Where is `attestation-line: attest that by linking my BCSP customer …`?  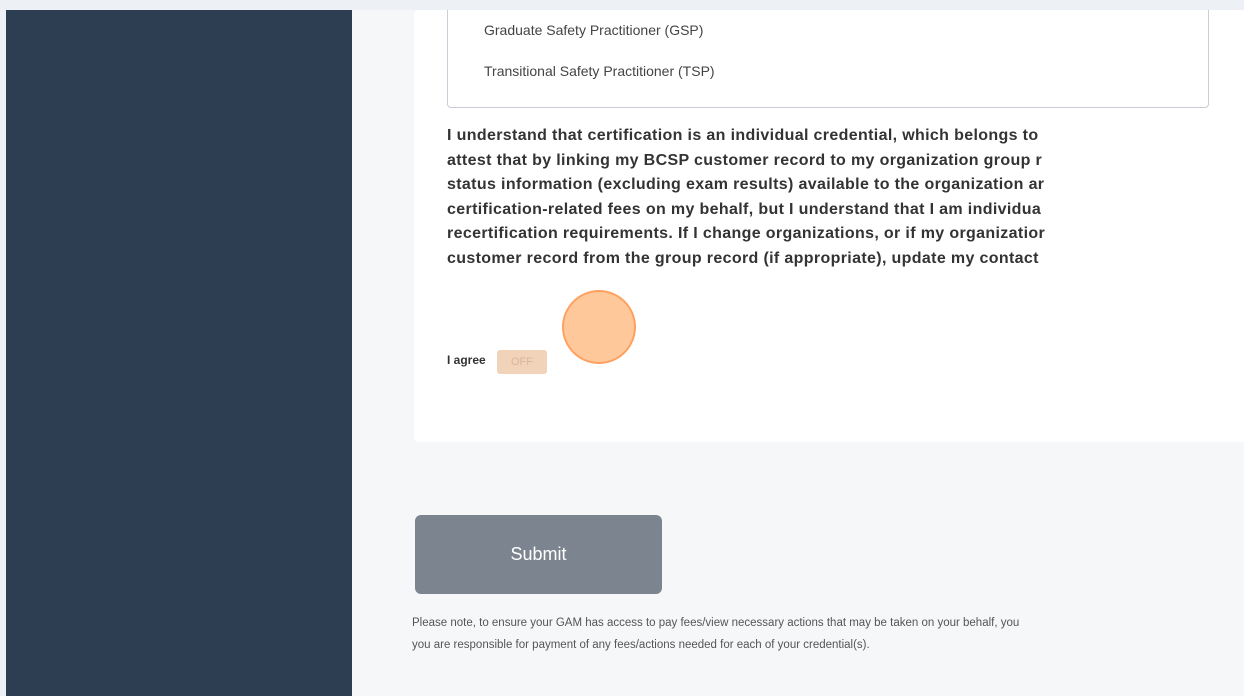
attestation-line: attest that by linking my BCSP customer … is located at coordinates (745, 160).